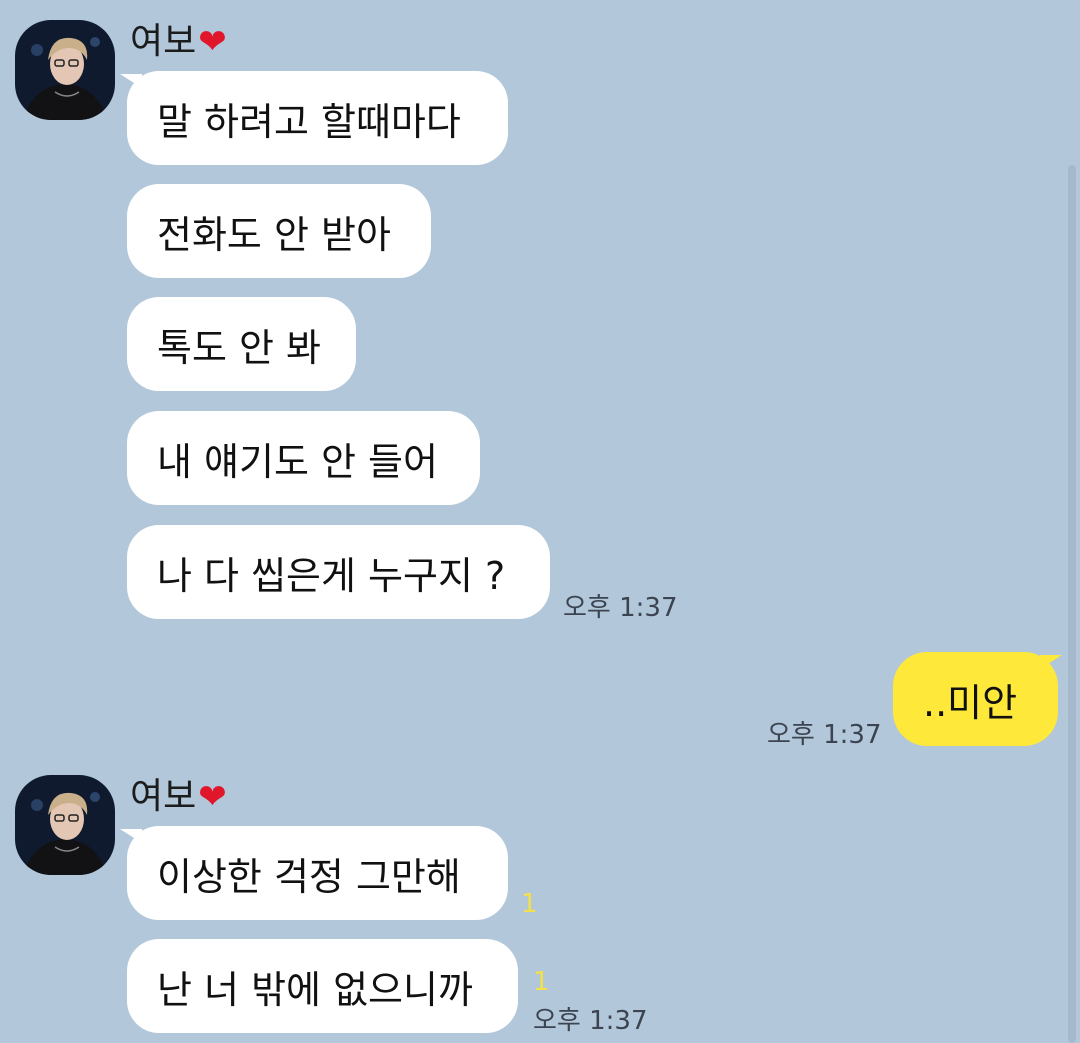 The height and width of the screenshot is (1043, 1080). I want to click on message-bubble: 나 다 씹은게 누구지 ?, so click(338, 572).